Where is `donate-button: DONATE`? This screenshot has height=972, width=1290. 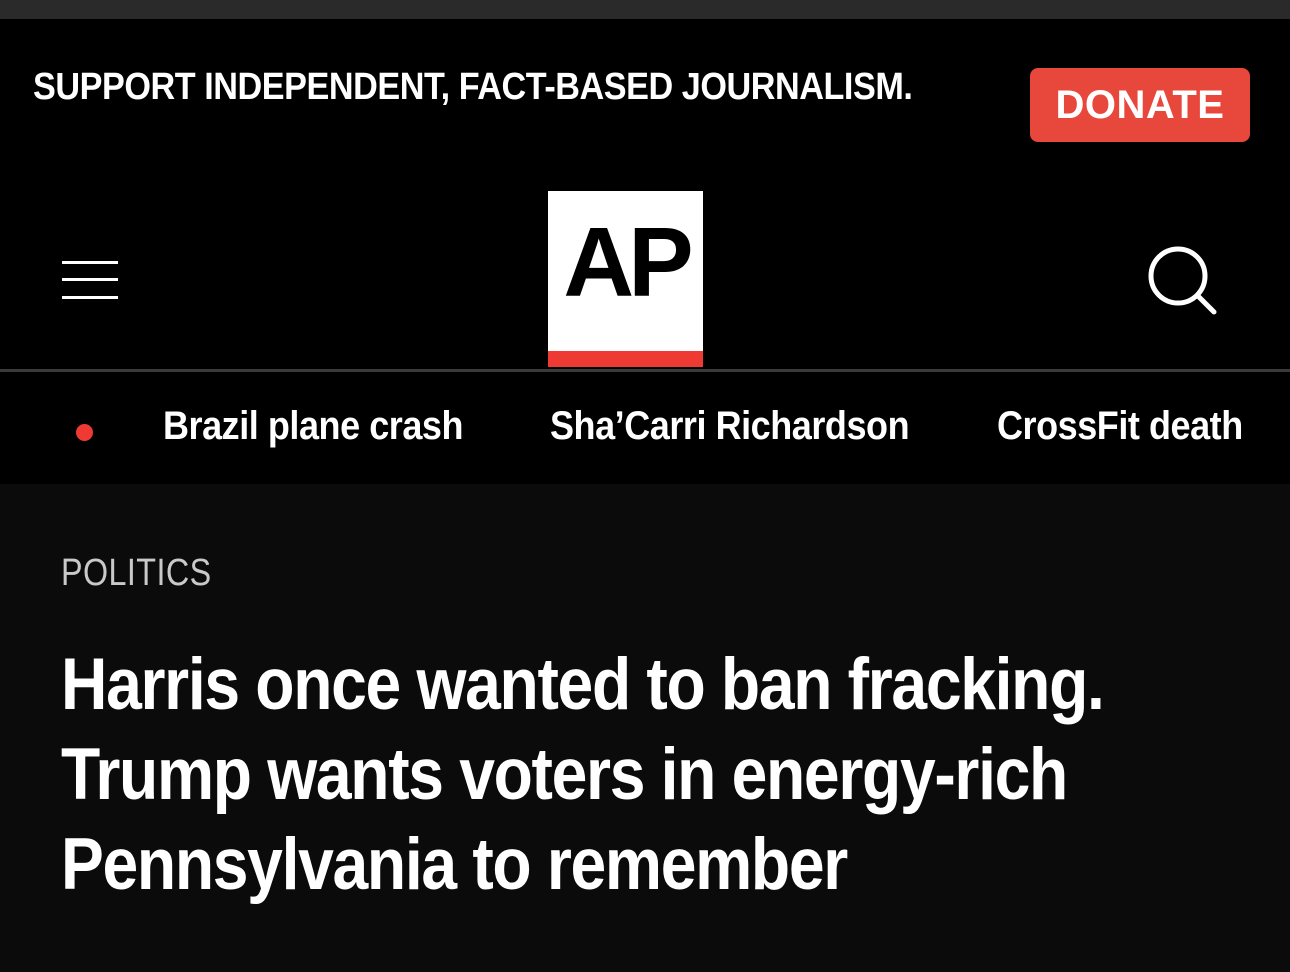
donate-button: DONATE is located at coordinates (1140, 105).